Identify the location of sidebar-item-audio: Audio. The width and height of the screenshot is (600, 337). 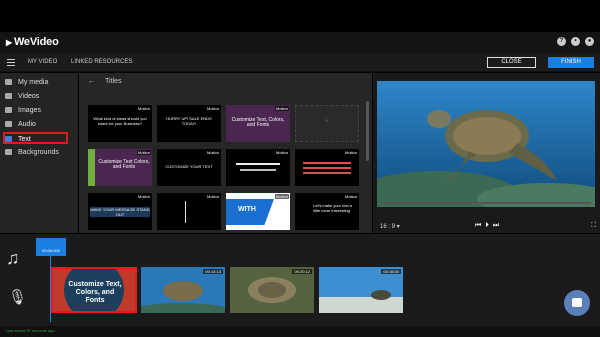
(36, 125).